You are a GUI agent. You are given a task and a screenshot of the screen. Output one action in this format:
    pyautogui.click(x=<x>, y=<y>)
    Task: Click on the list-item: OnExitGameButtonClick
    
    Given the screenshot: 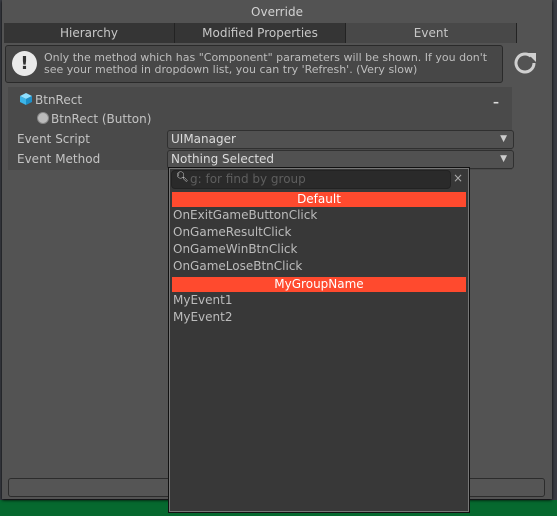 What is the action you would take?
    pyautogui.click(x=245, y=215)
    